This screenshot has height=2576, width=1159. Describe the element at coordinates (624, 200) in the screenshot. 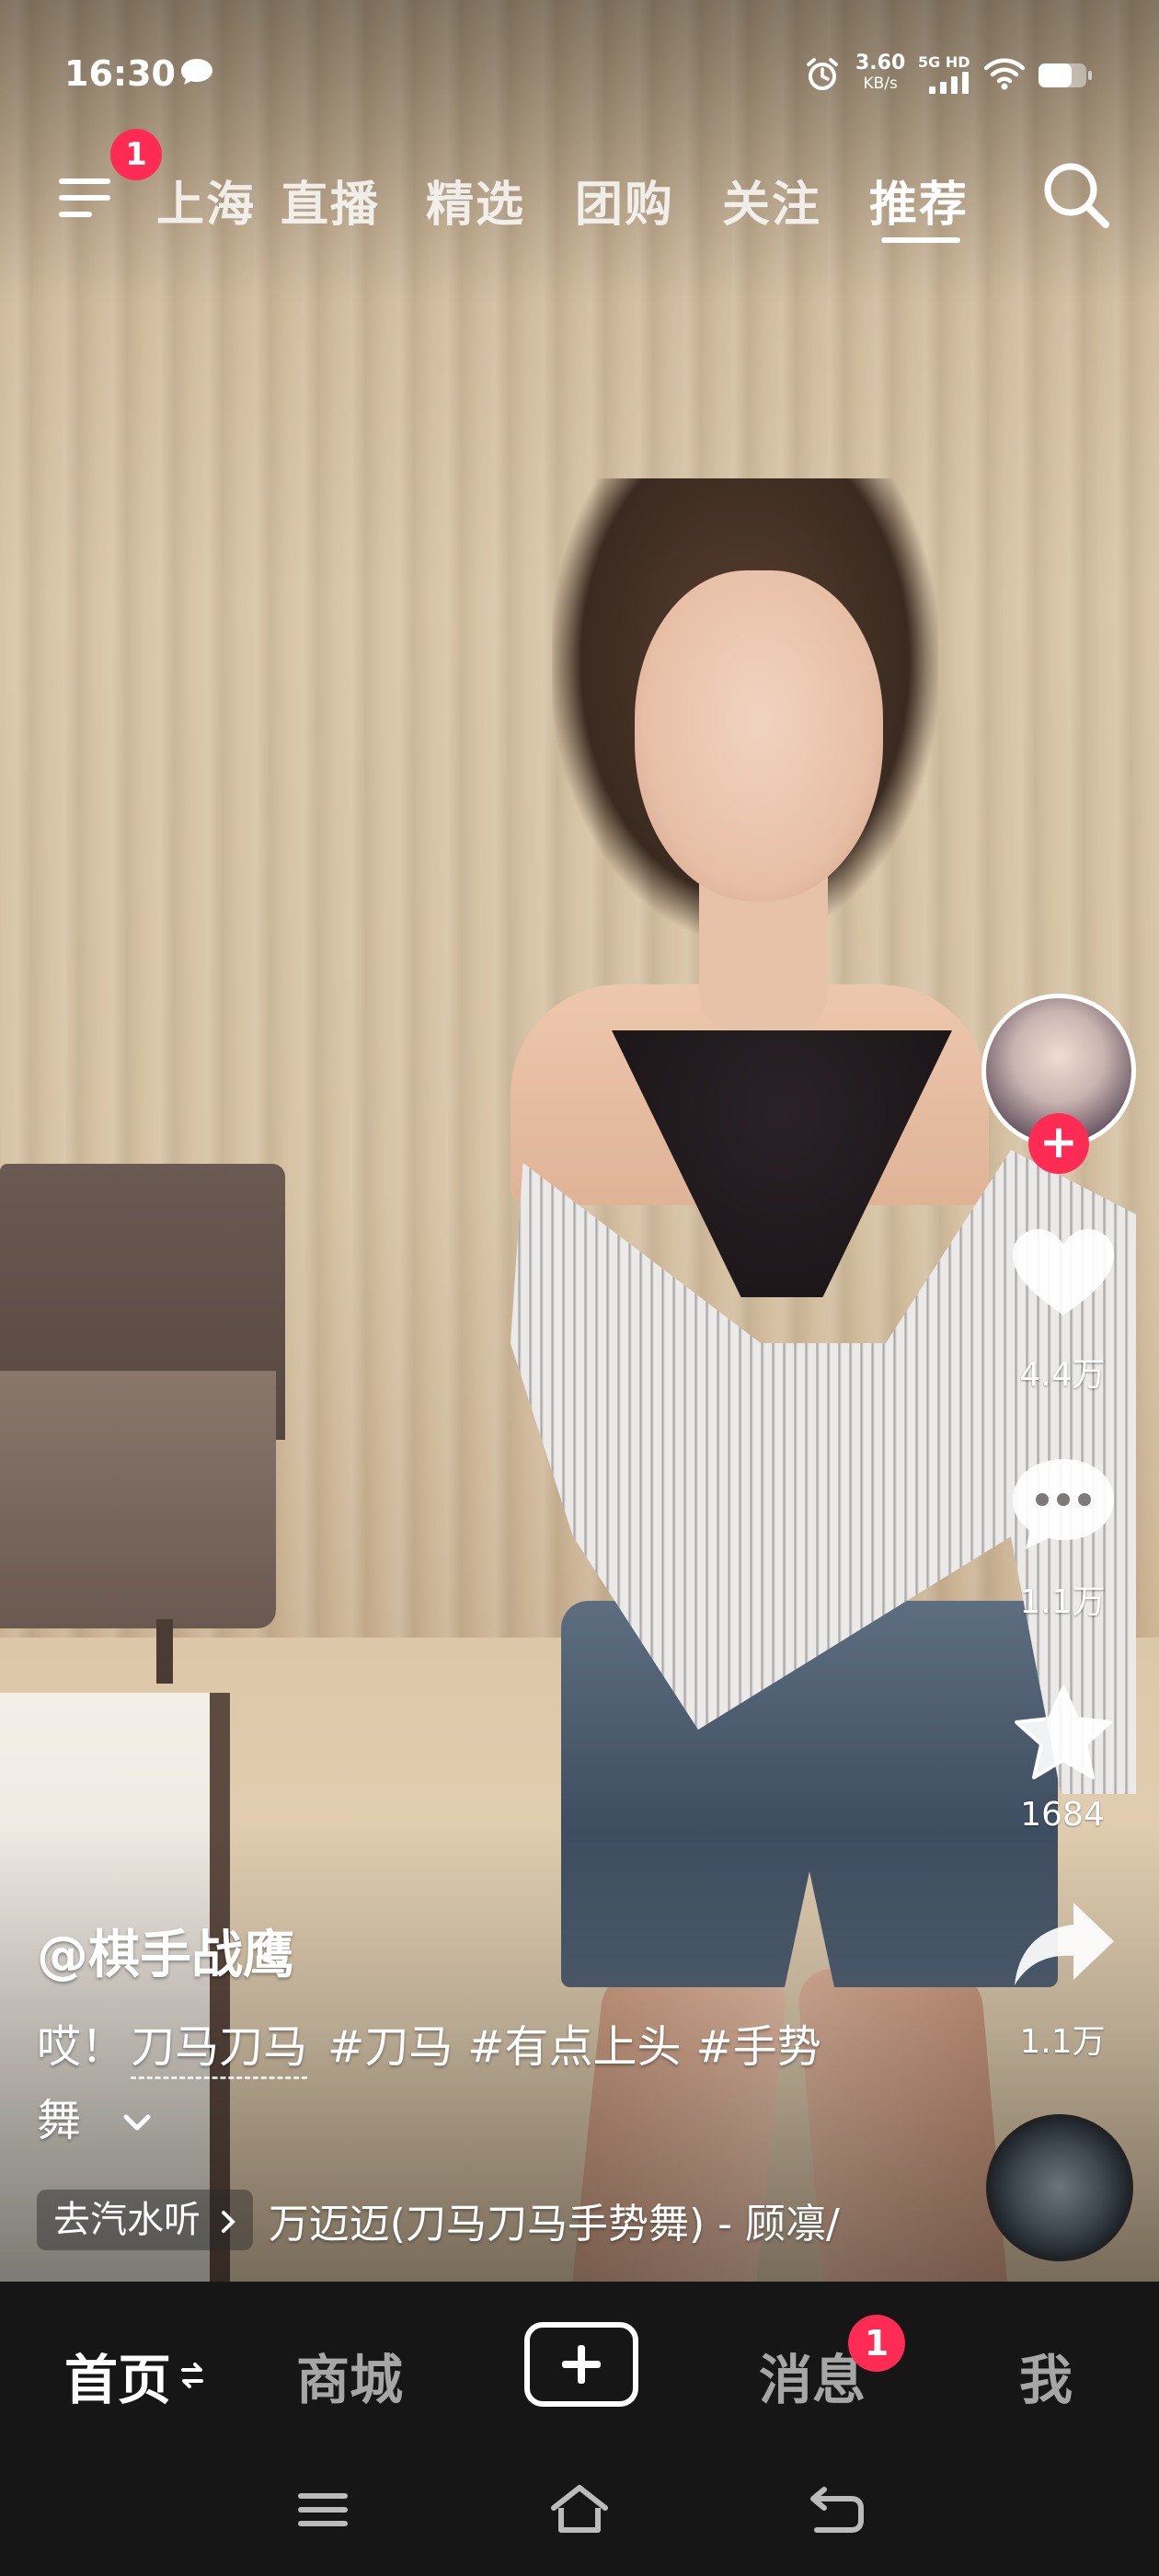

I see `tab-group-buy: 团购` at that location.